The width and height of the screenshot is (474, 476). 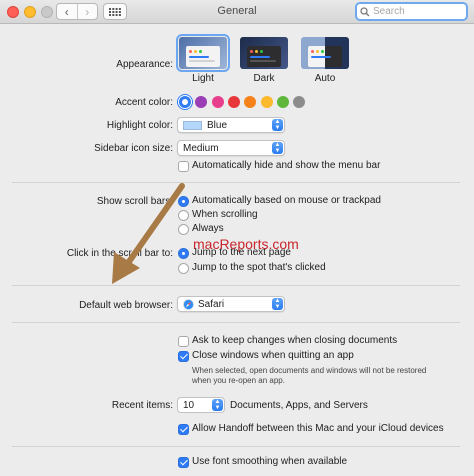 I want to click on scroll-bars-automatic-label: Automatically based on mouse or trackpad, so click(x=286, y=200).